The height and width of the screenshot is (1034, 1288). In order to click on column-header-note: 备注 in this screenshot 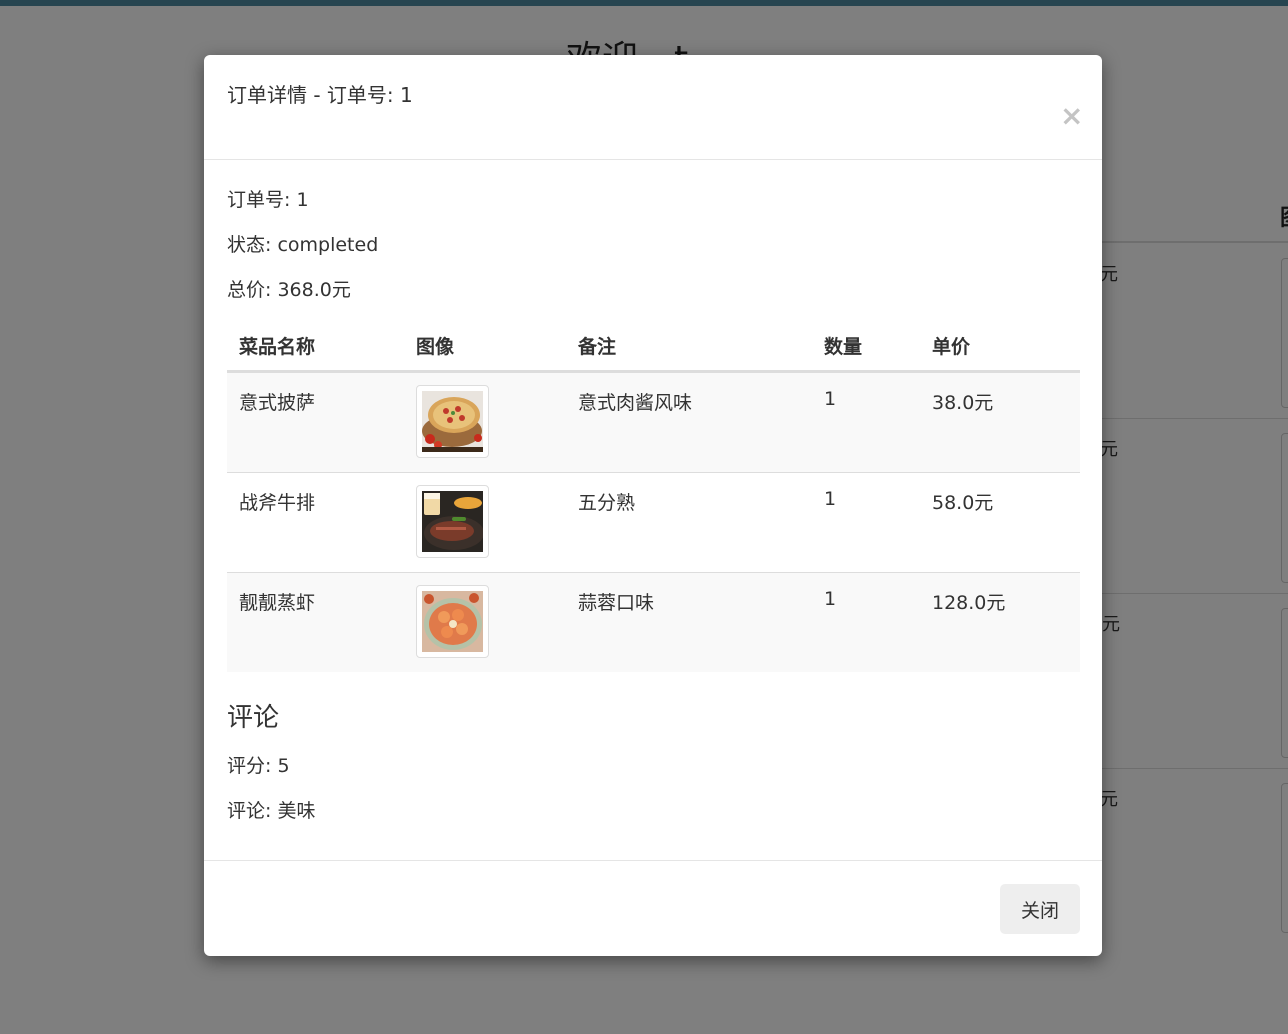, I will do `click(689, 347)`.